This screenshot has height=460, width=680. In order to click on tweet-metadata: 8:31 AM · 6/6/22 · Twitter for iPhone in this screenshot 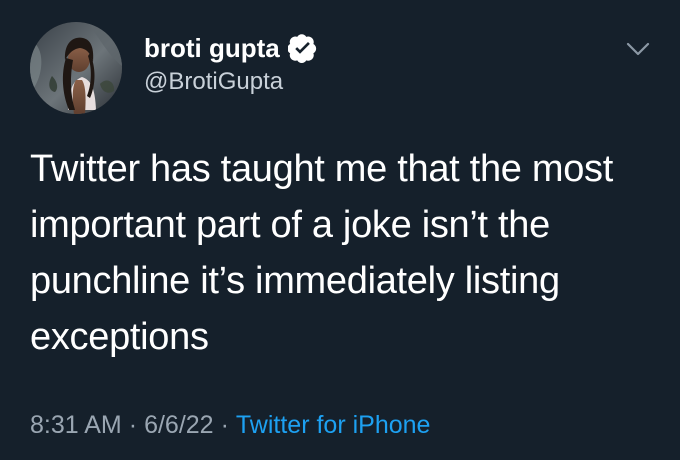, I will do `click(230, 425)`.